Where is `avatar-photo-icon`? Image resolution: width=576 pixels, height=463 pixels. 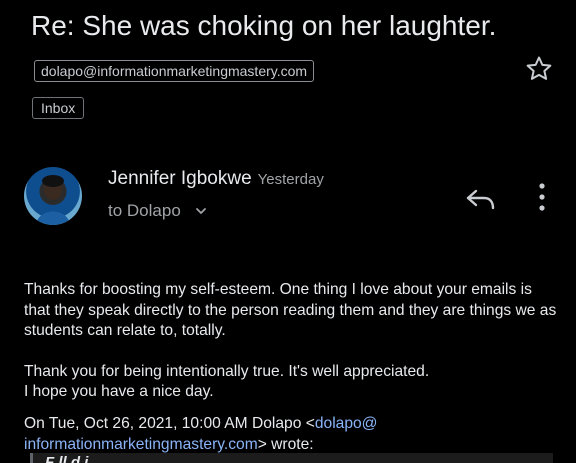
avatar-photo-icon is located at coordinates (53, 200).